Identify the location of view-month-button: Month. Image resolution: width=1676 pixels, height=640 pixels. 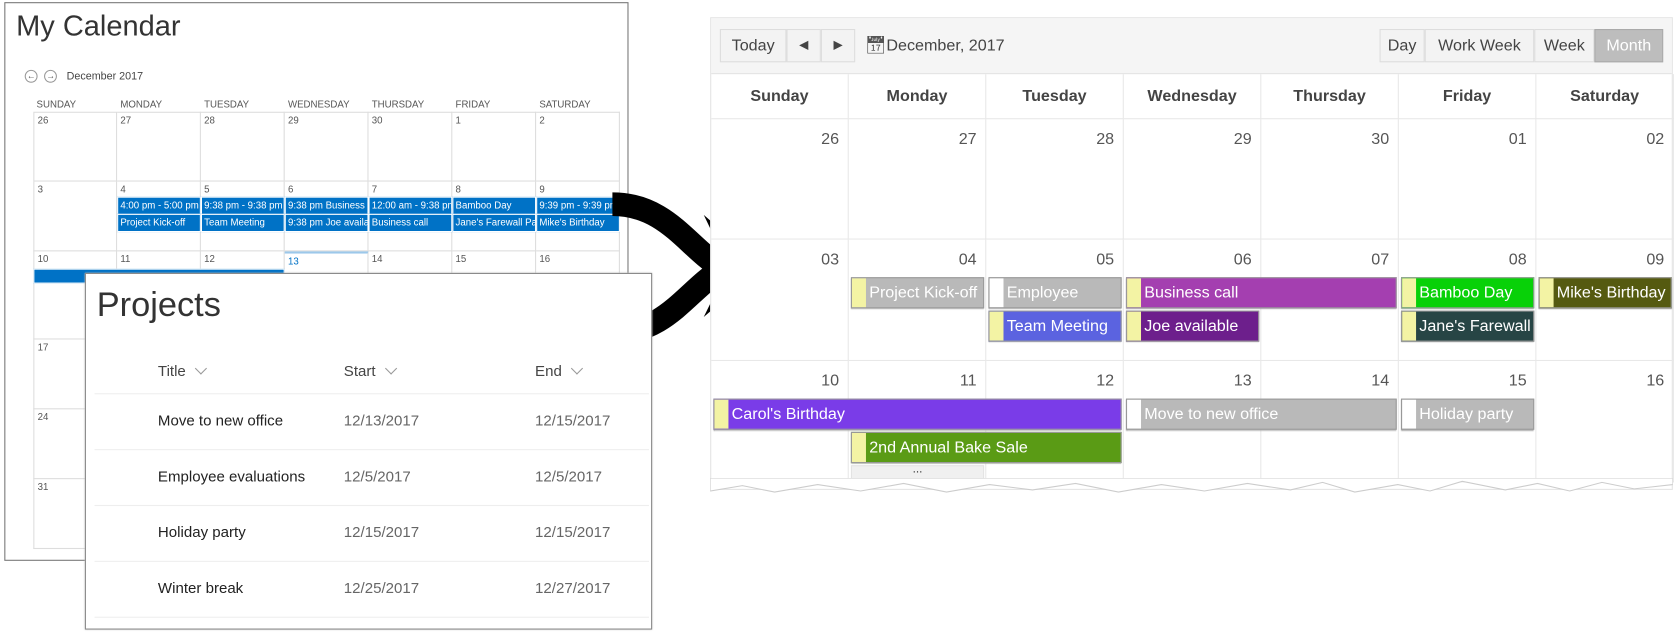
(1629, 46).